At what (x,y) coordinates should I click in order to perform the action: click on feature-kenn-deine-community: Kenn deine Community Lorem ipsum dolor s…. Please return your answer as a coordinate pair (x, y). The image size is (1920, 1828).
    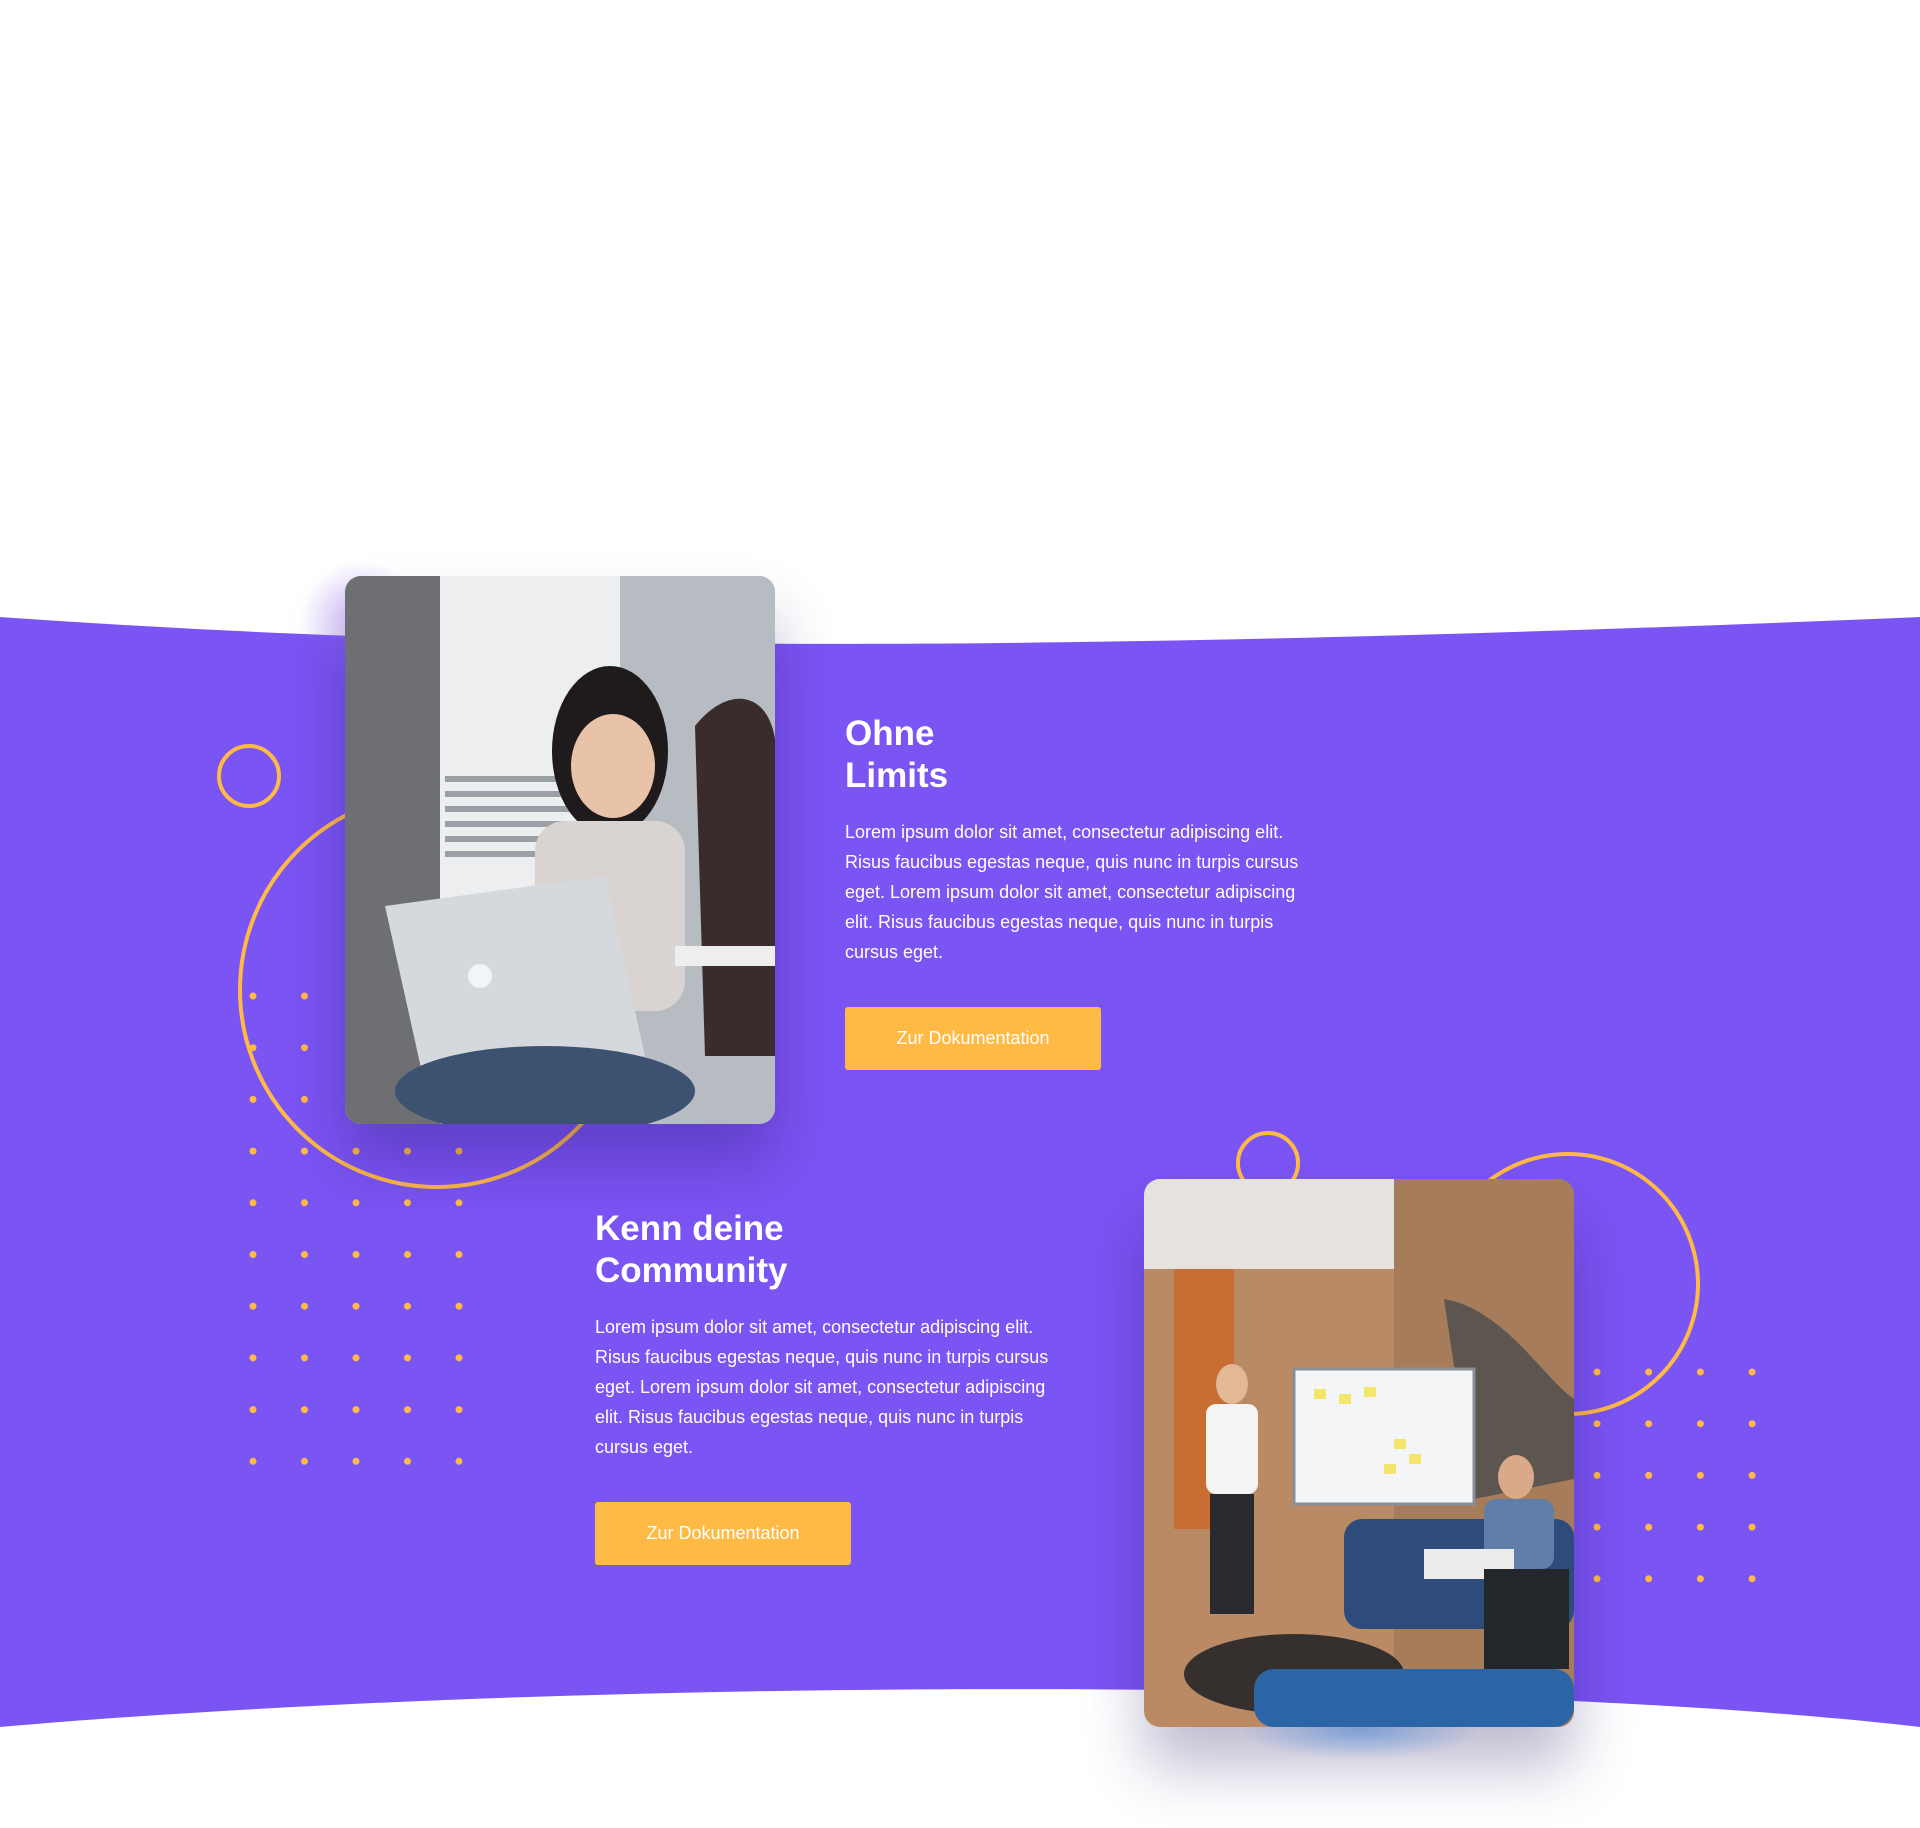
    Looking at the image, I should click on (830, 1386).